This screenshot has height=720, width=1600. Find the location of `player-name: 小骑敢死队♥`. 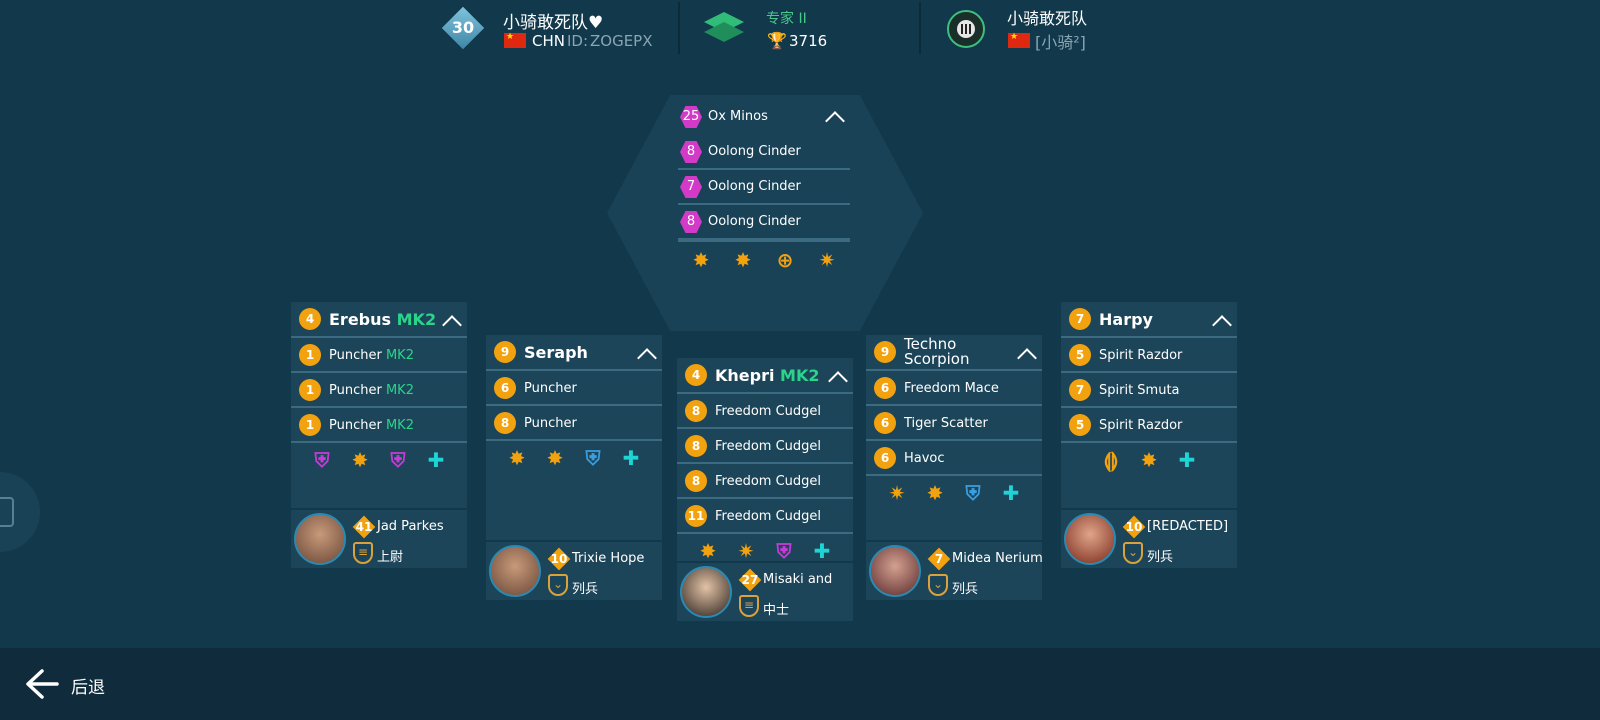

player-name: 小骑敢死队♥ is located at coordinates (553, 20).